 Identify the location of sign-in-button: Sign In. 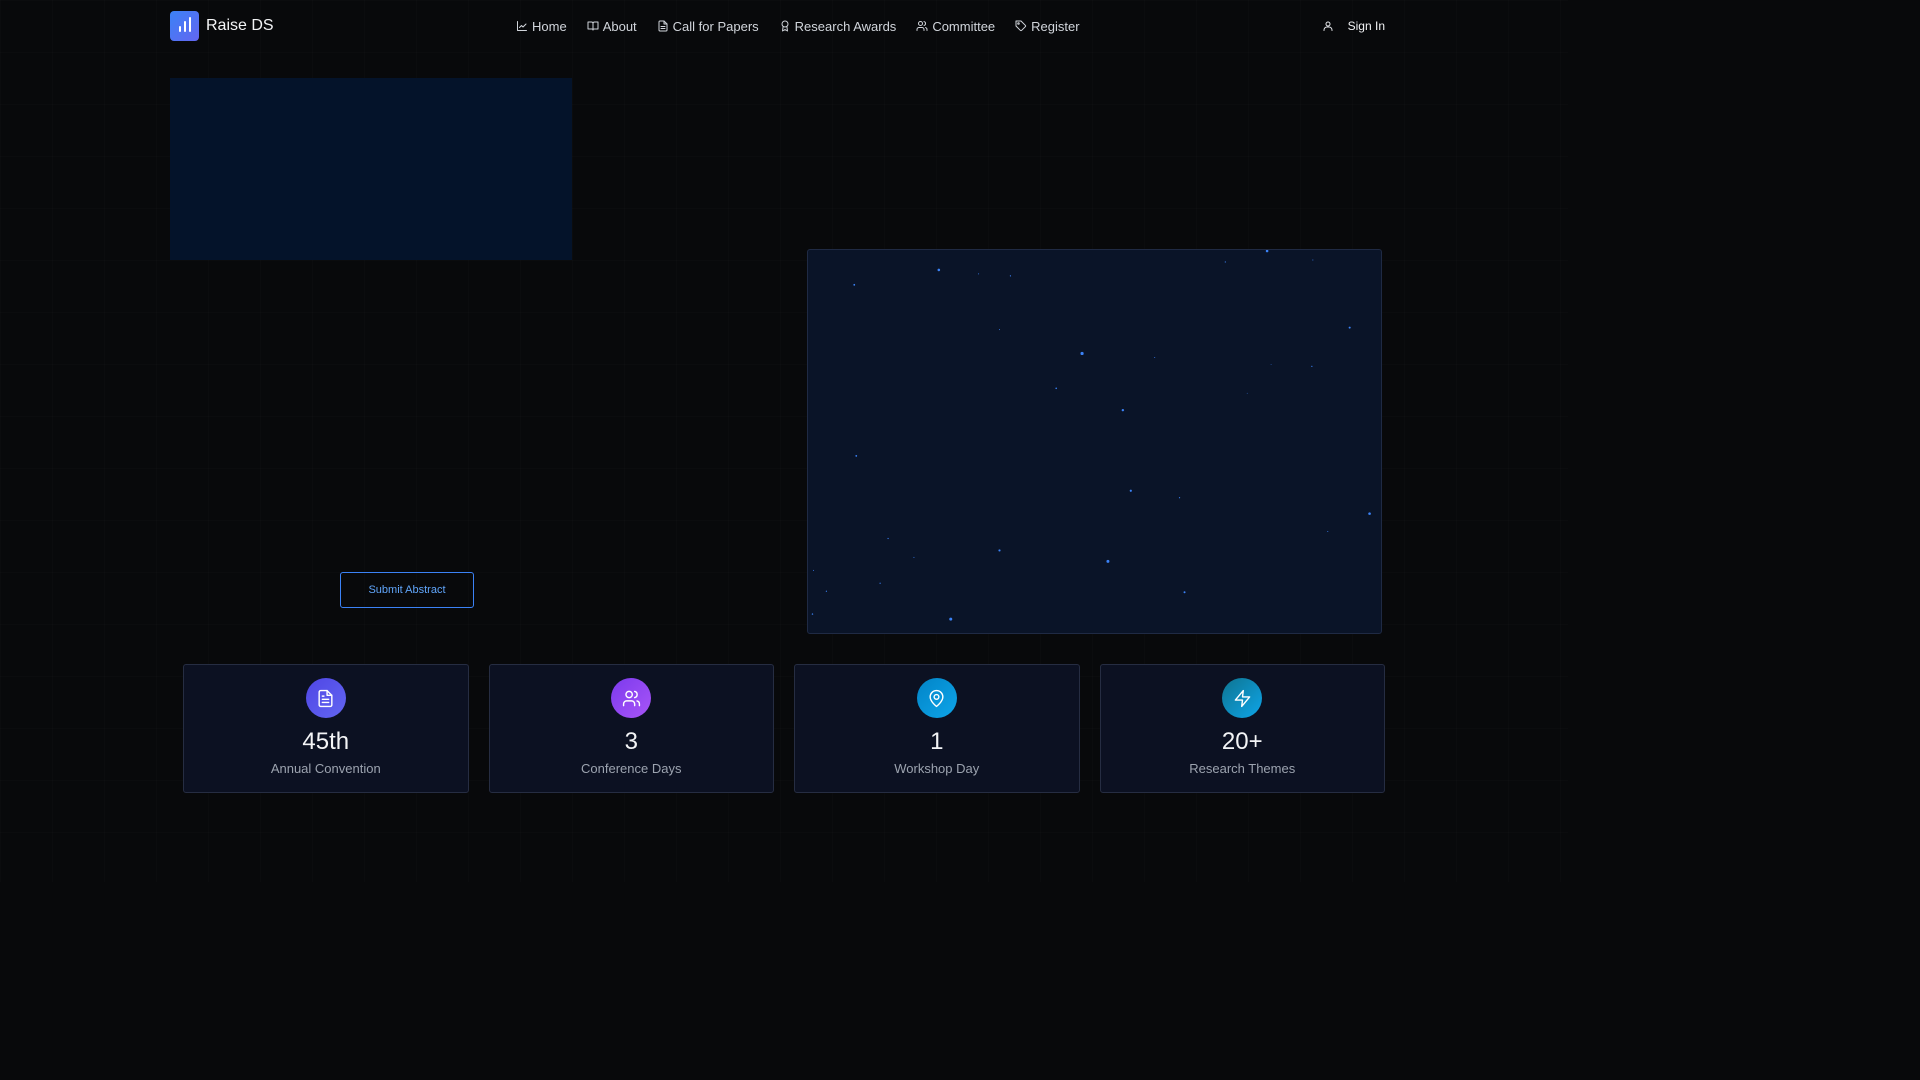
(1353, 26).